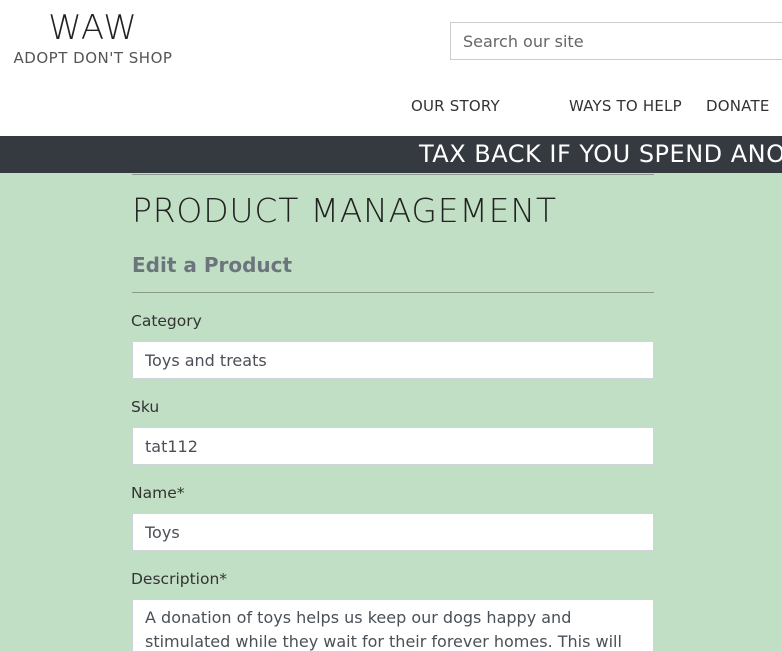 The height and width of the screenshot is (651, 782). Describe the element at coordinates (393, 532) in the screenshot. I see `name-field` at that location.